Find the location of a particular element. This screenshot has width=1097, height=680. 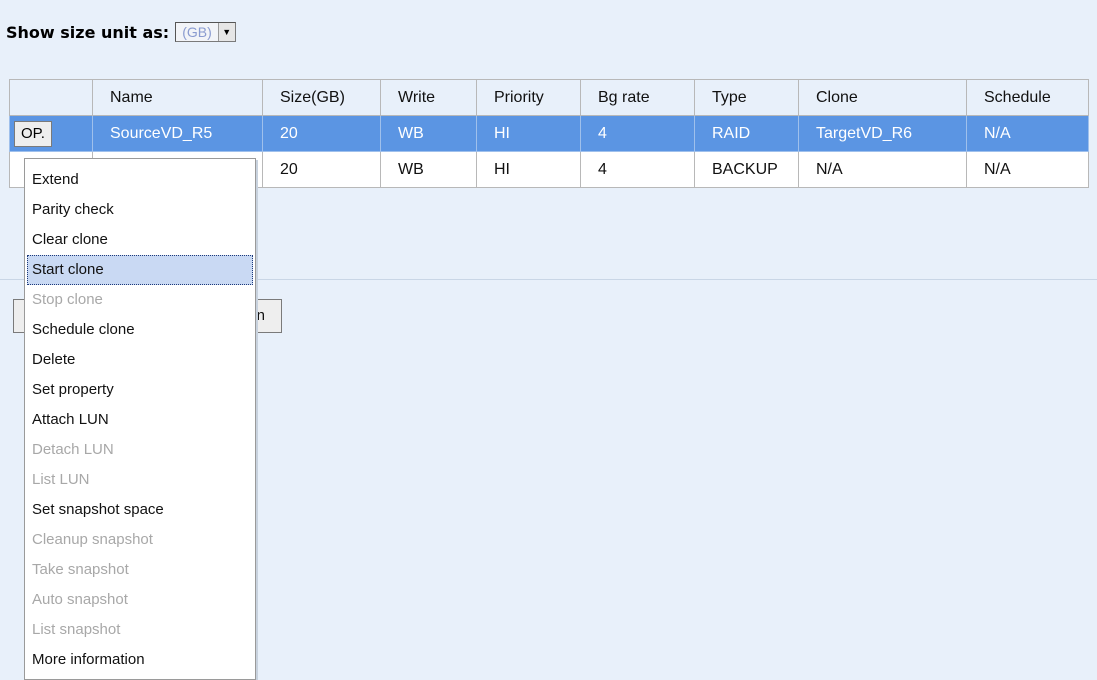

op-cell: OP. is located at coordinates (51, 133).